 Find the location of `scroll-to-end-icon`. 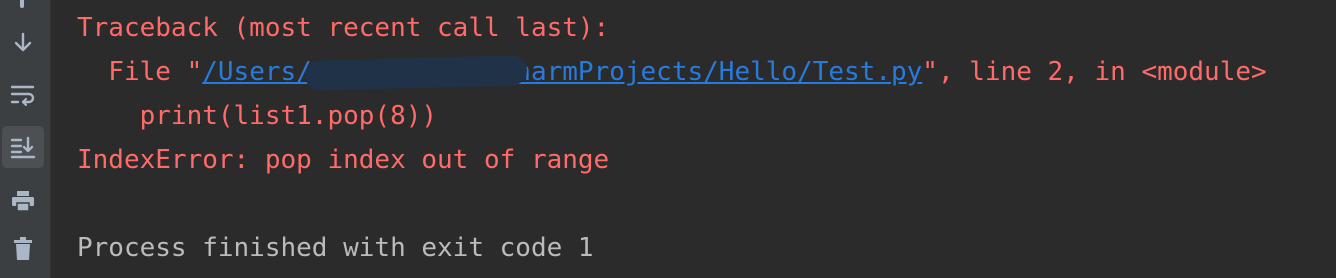

scroll-to-end-icon is located at coordinates (23, 147).